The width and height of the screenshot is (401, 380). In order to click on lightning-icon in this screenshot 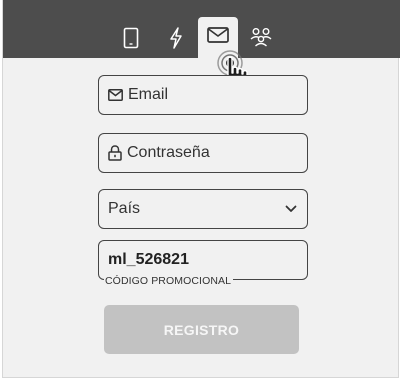, I will do `click(176, 38)`.